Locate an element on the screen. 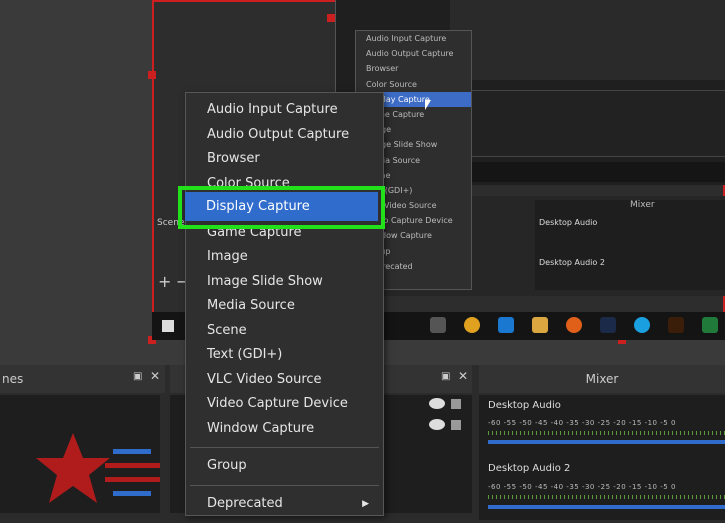 The height and width of the screenshot is (523, 725). nested-track2: Desktop Audio 2 is located at coordinates (572, 262).